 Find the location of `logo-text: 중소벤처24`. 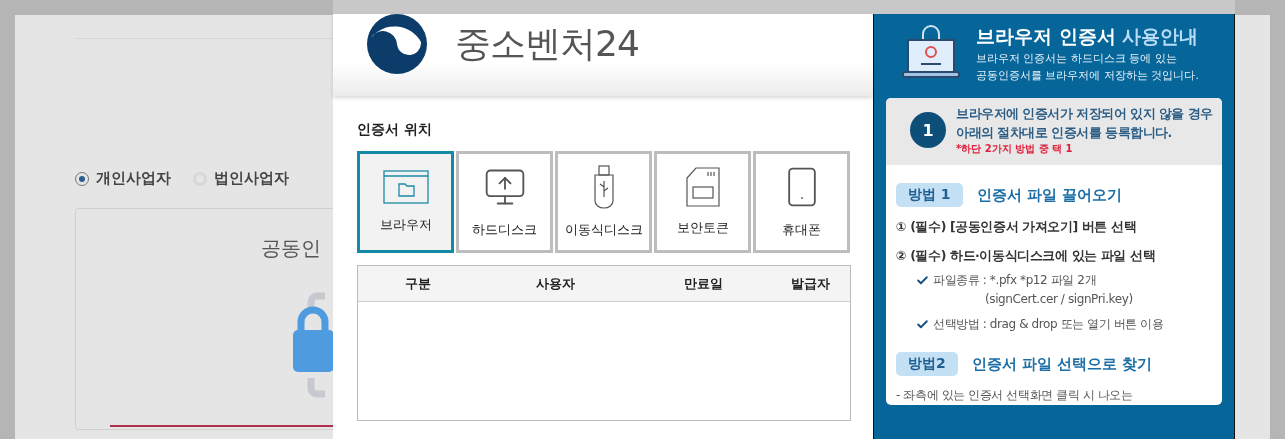

logo-text: 중소벤처24 is located at coordinates (547, 43).